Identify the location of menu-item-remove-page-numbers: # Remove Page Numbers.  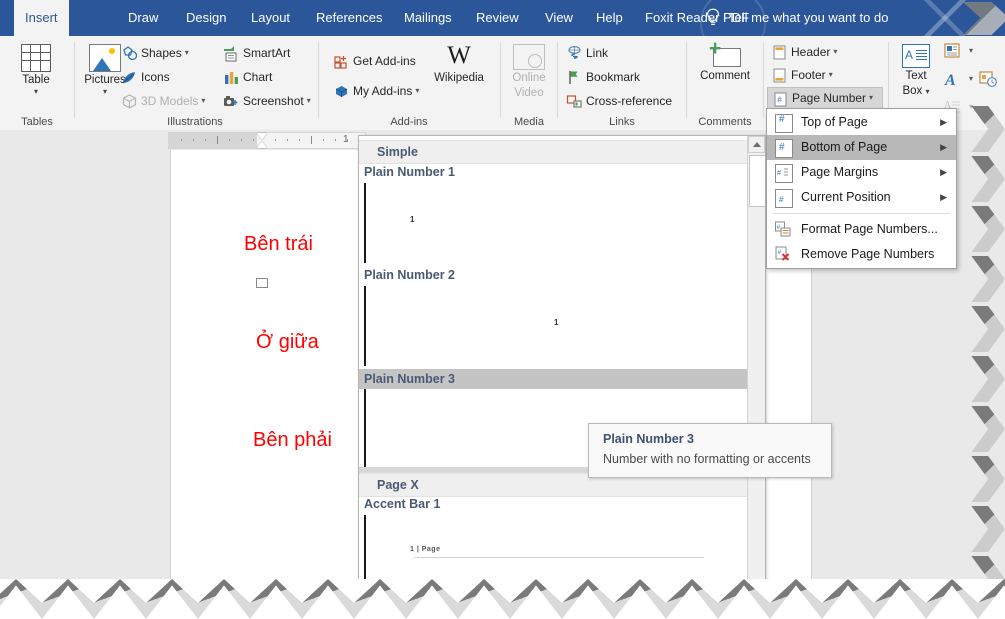
(861, 254).